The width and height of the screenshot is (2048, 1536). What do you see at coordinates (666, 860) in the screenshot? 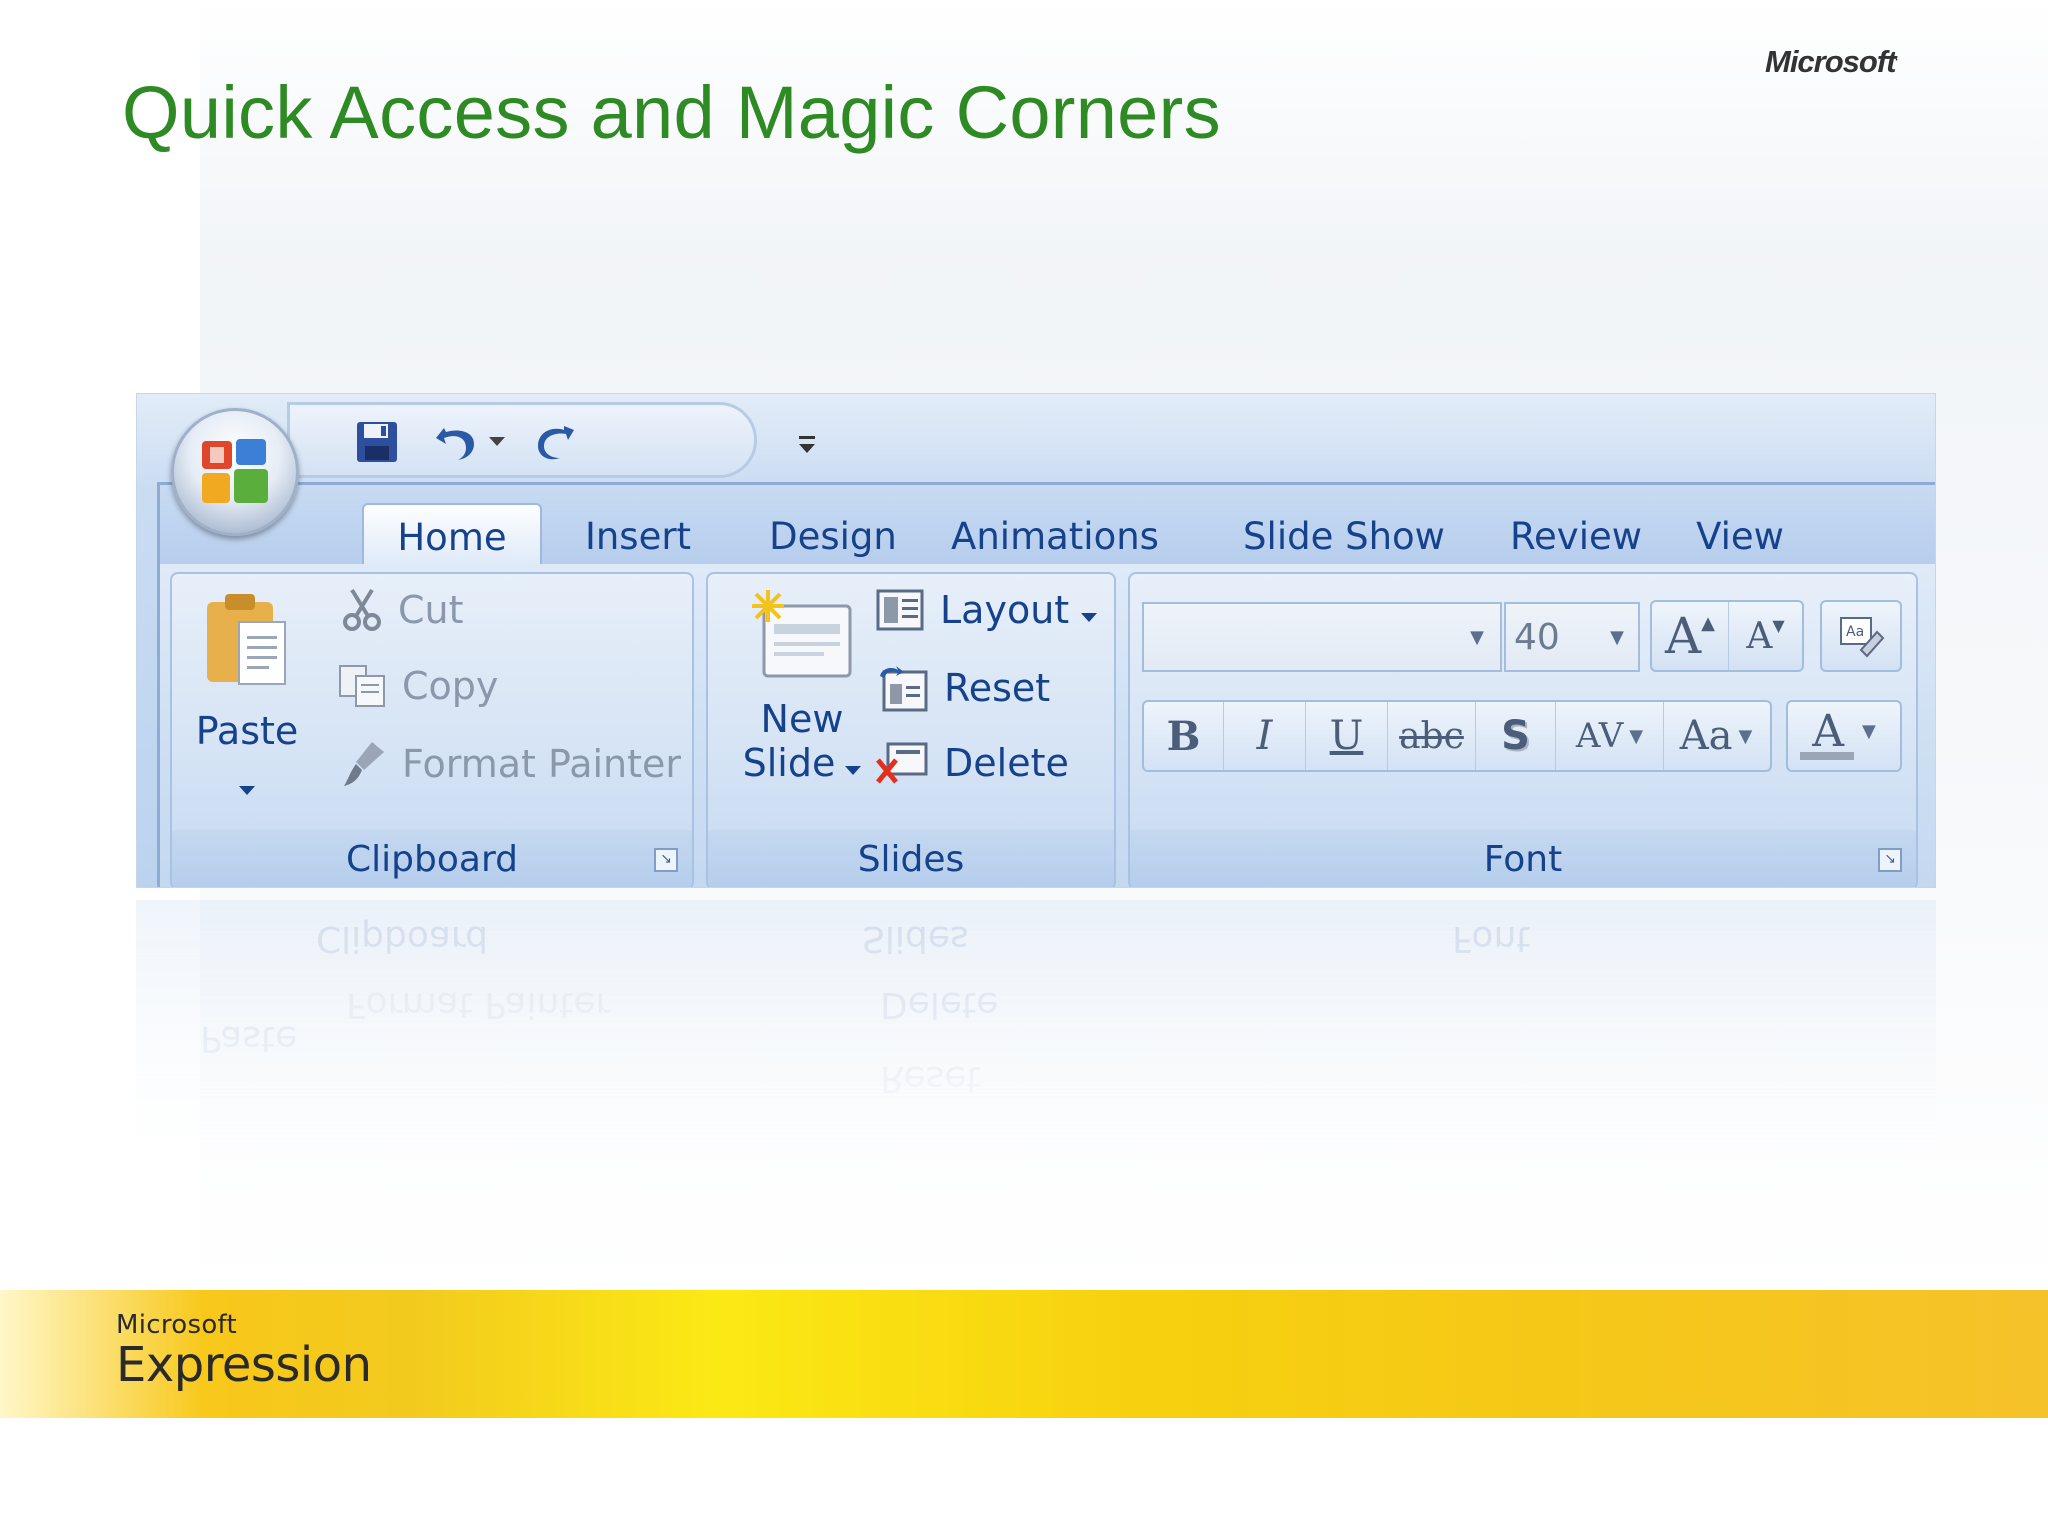
I see `clipboard-dialog-launcher-icon: ↘` at bounding box center [666, 860].